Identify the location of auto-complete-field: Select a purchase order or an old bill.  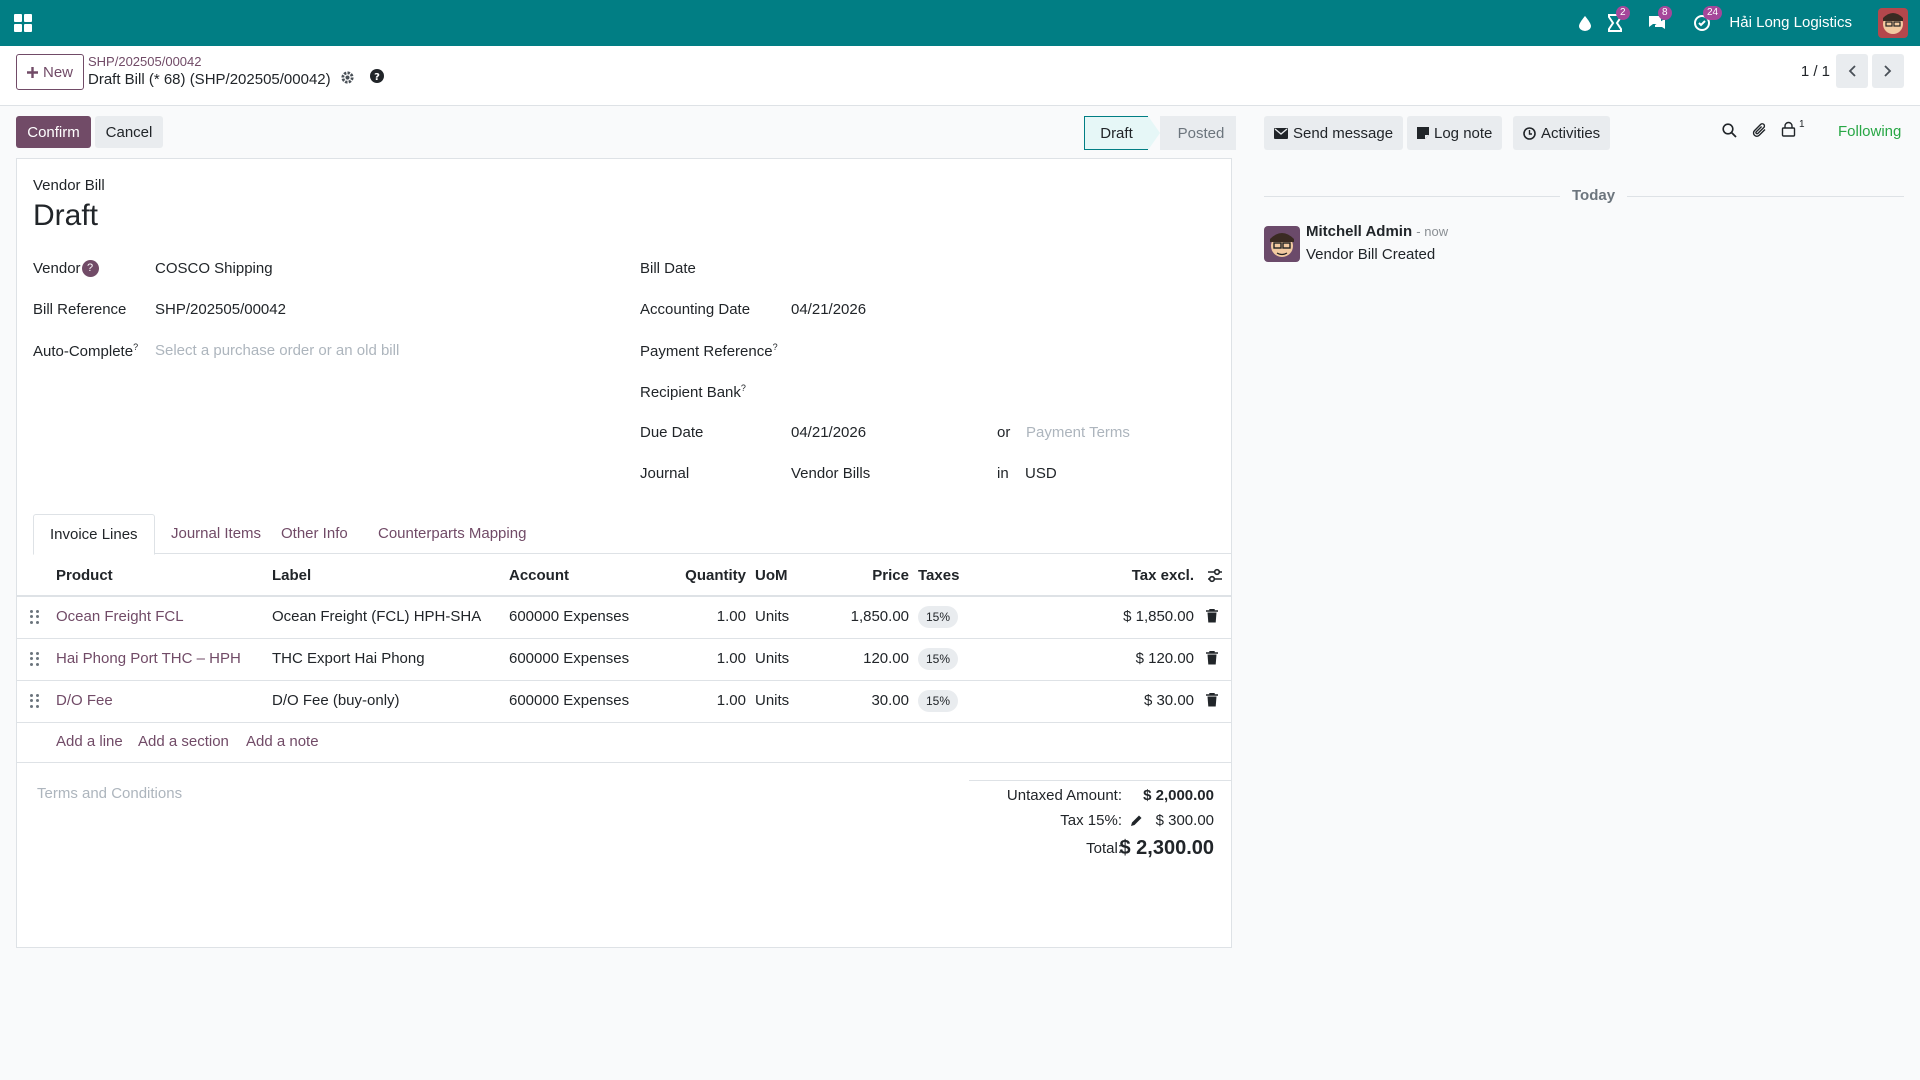
(277, 350).